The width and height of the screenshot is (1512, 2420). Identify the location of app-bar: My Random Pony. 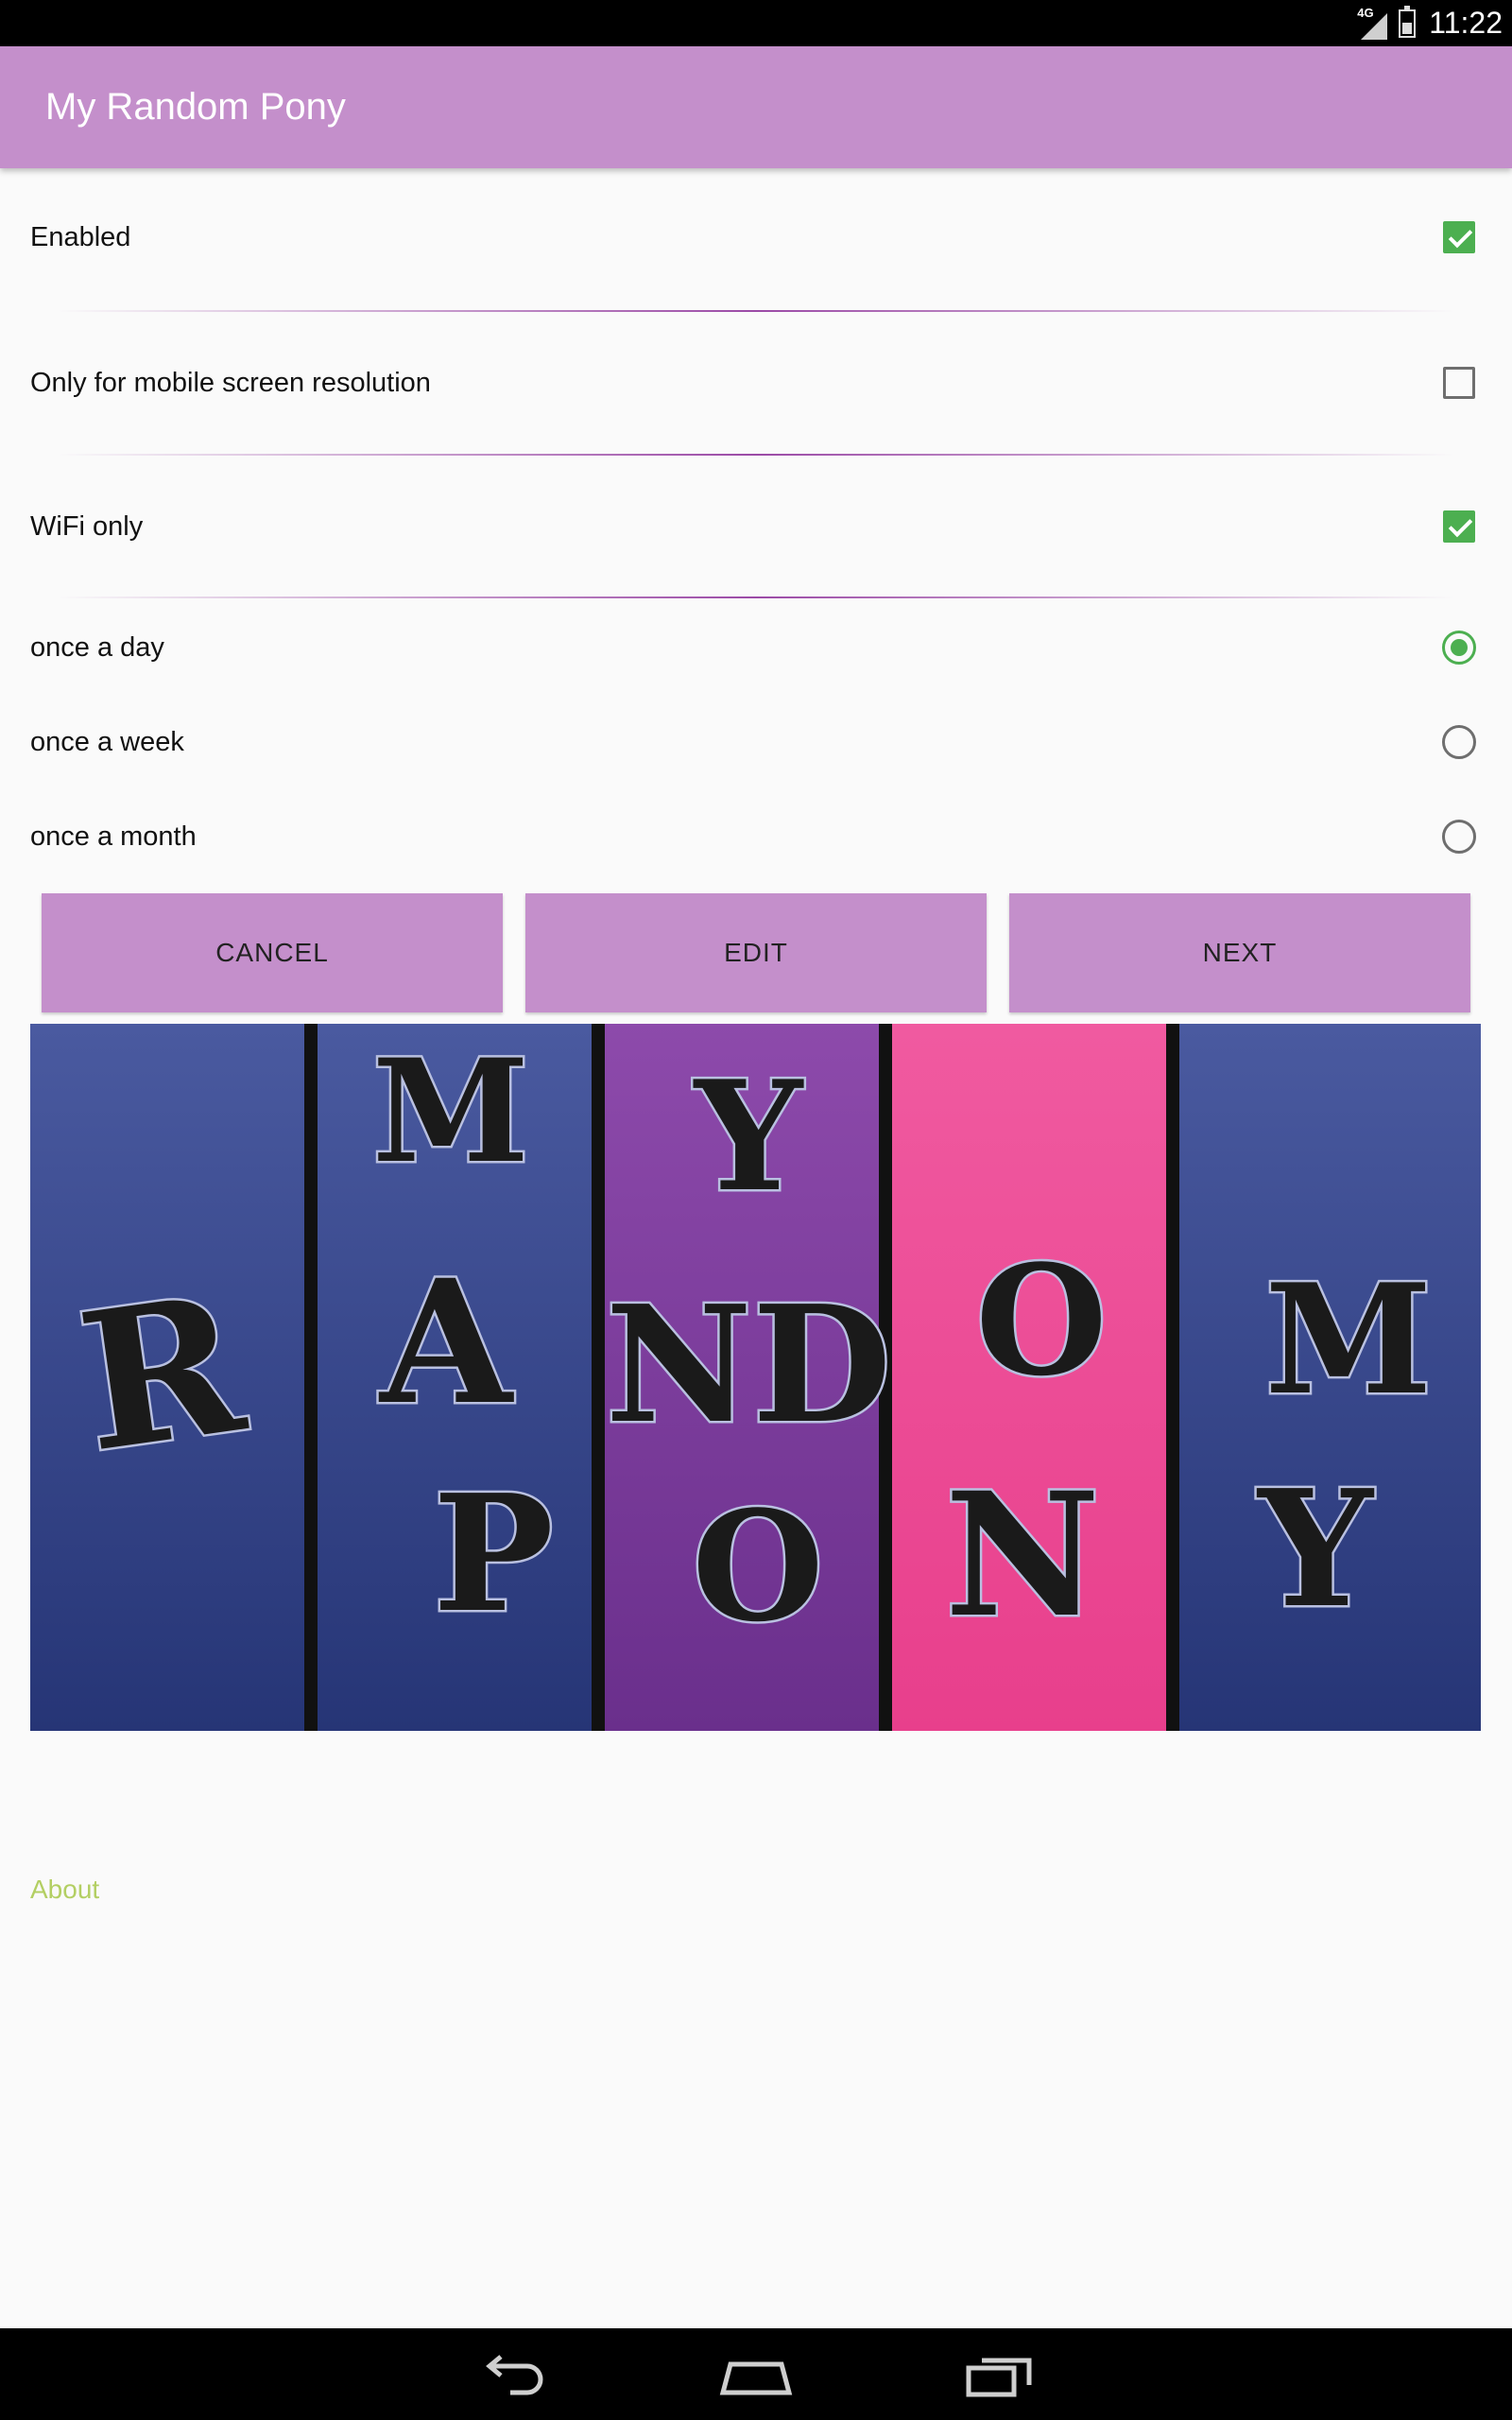
(756, 107).